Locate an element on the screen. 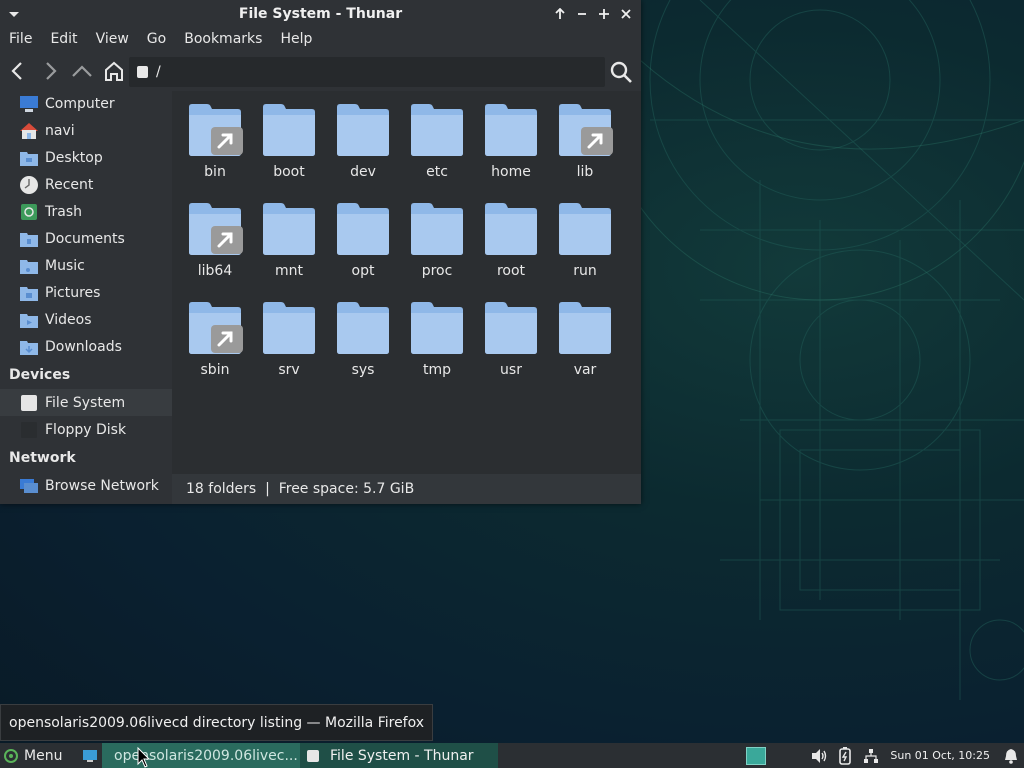 Image resolution: width=1024 pixels, height=768 pixels. location-bar: / is located at coordinates (367, 72).